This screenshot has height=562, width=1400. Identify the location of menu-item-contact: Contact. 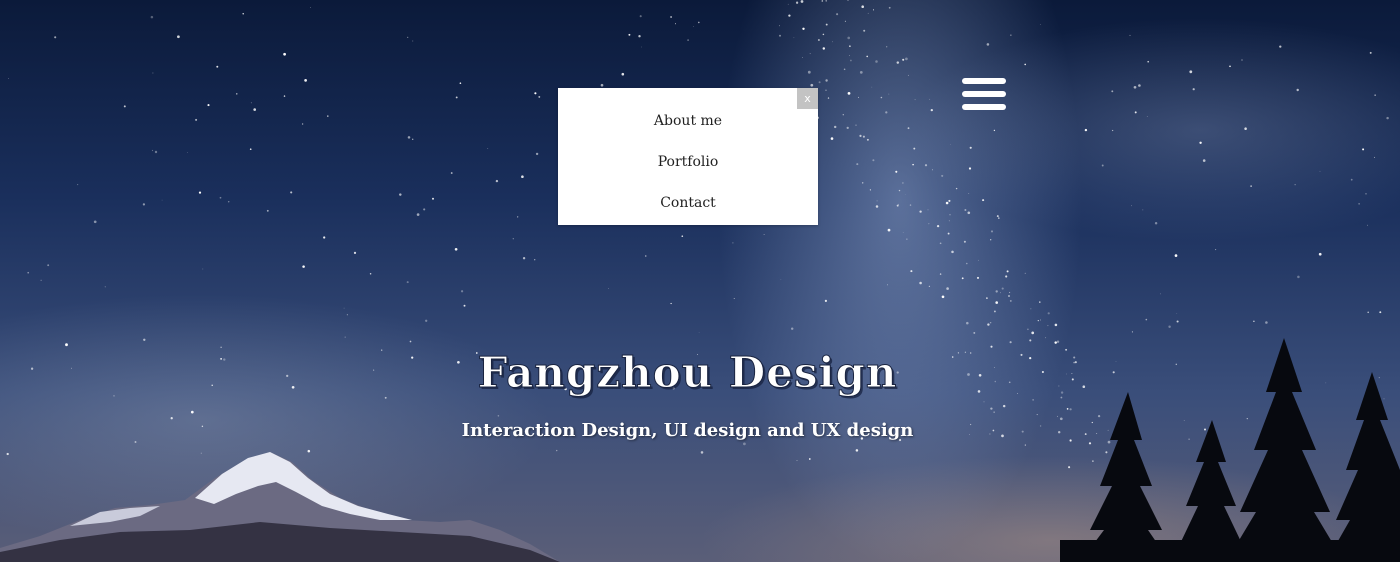
(688, 214).